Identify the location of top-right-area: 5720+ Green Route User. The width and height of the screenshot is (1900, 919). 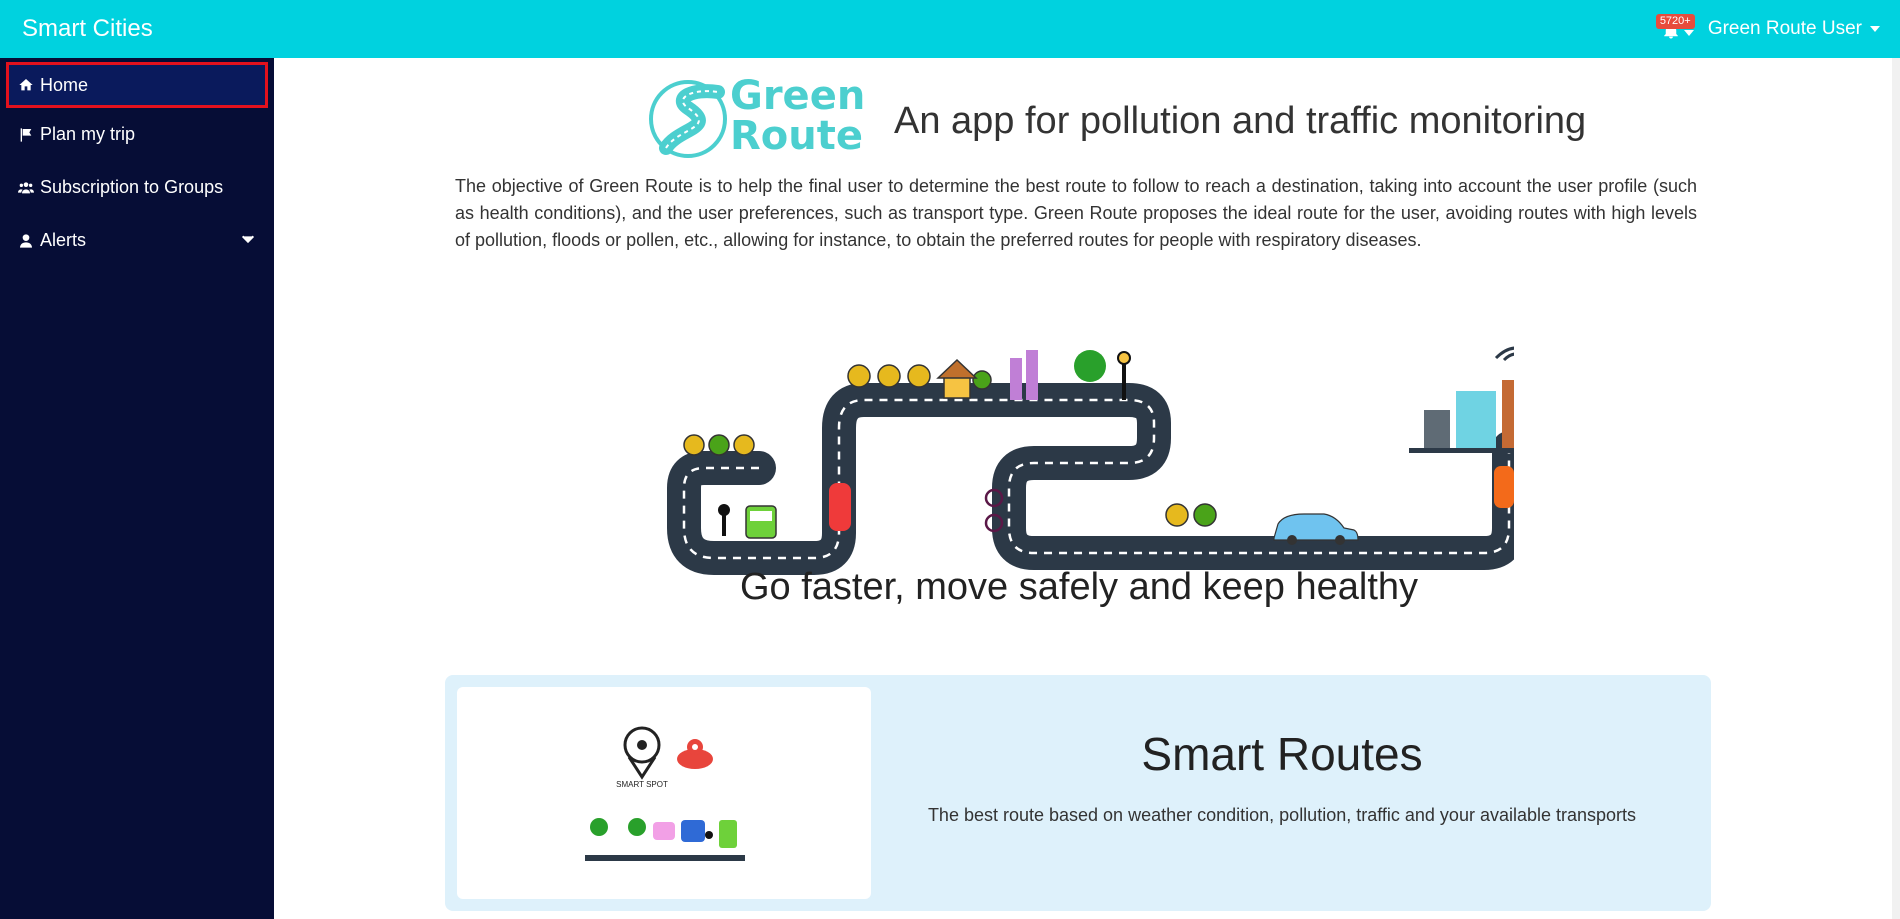
(1767, 29).